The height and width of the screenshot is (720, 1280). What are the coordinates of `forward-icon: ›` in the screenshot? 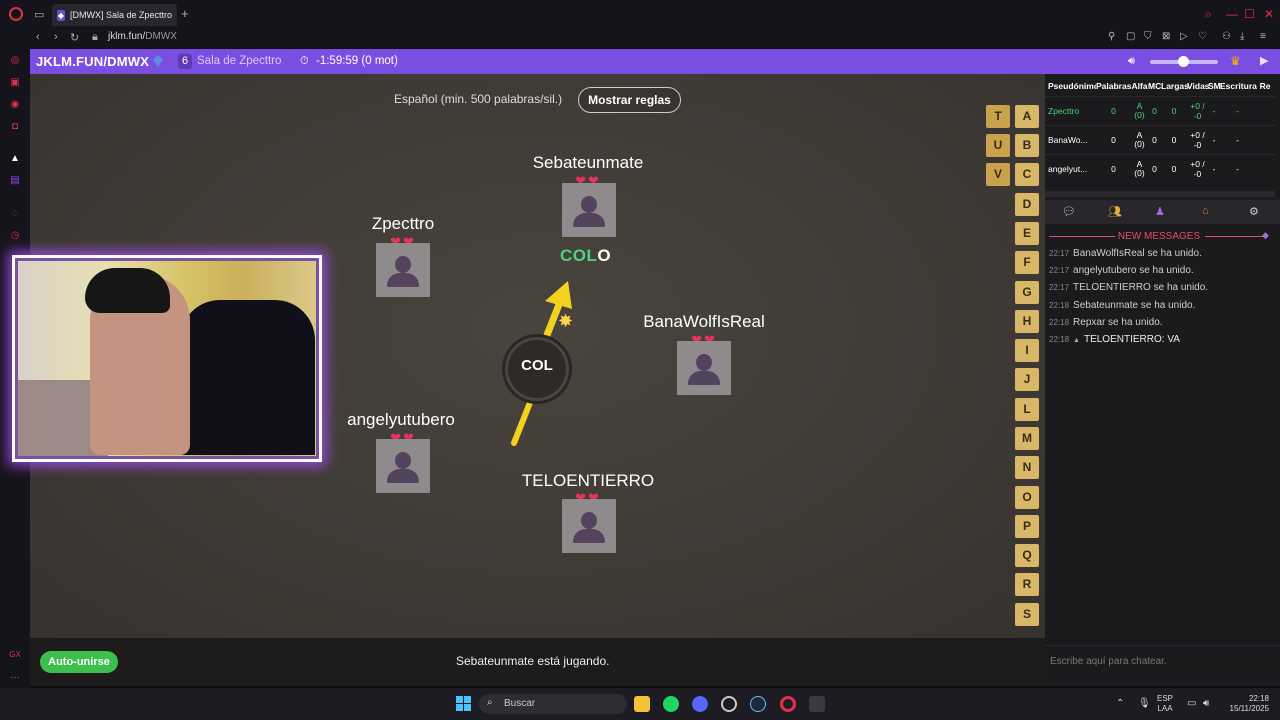 It's located at (56, 37).